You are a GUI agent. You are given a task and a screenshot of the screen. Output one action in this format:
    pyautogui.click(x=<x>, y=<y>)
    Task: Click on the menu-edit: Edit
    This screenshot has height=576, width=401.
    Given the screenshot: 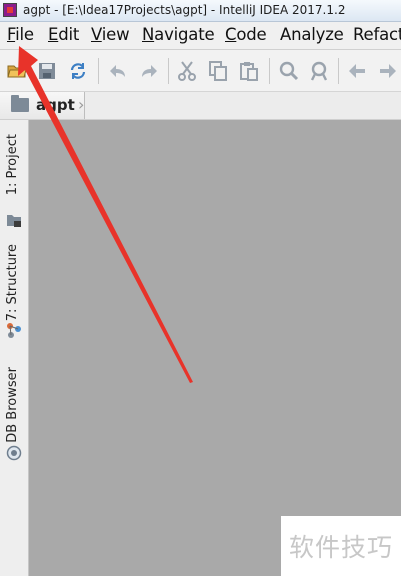 What is the action you would take?
    pyautogui.click(x=63, y=34)
    